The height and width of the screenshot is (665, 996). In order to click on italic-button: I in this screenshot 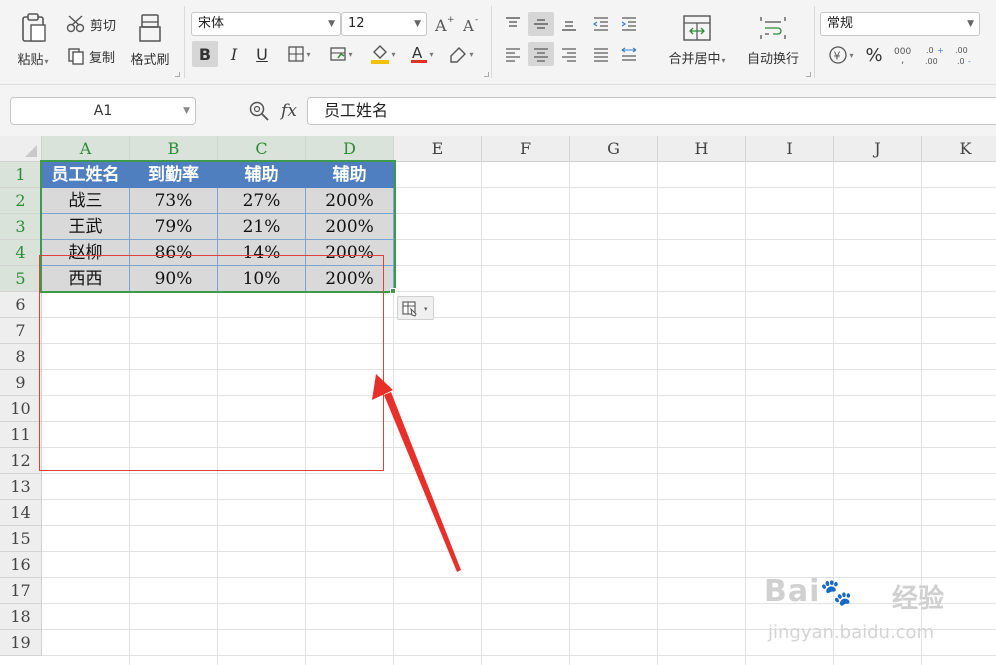, I will do `click(234, 54)`.